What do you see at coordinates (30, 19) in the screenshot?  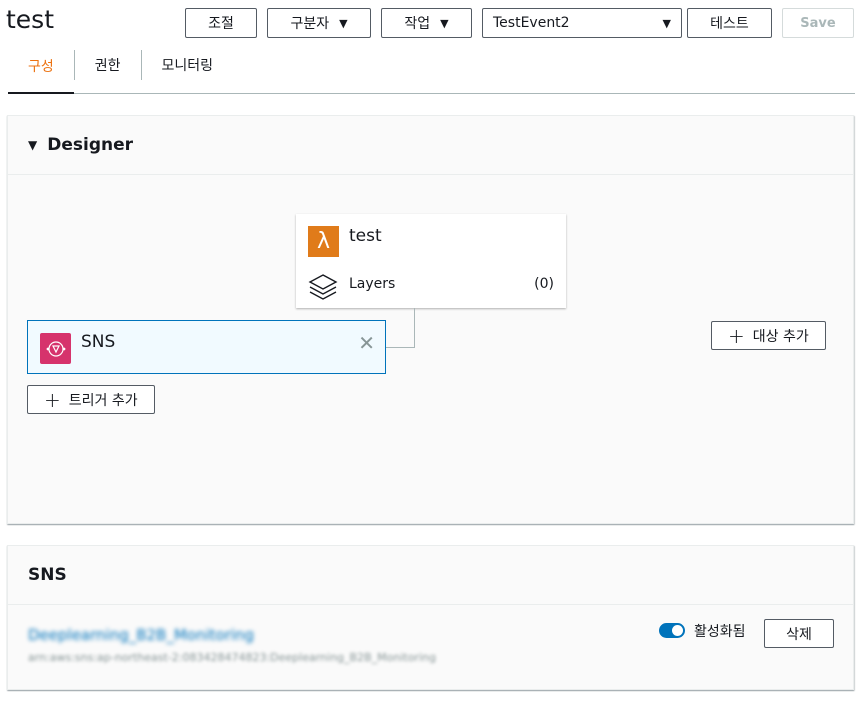 I see `function-title: test` at bounding box center [30, 19].